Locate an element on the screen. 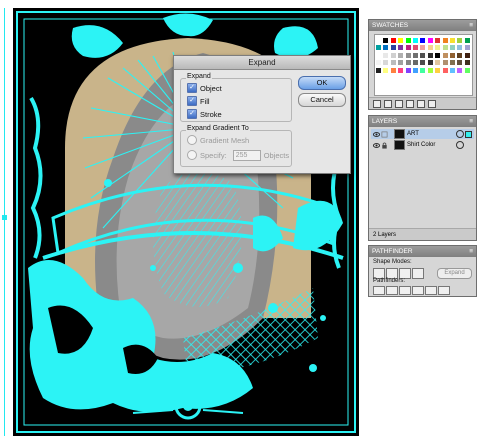  gradient-mesh-row: Gradient Mesh is located at coordinates (218, 140).